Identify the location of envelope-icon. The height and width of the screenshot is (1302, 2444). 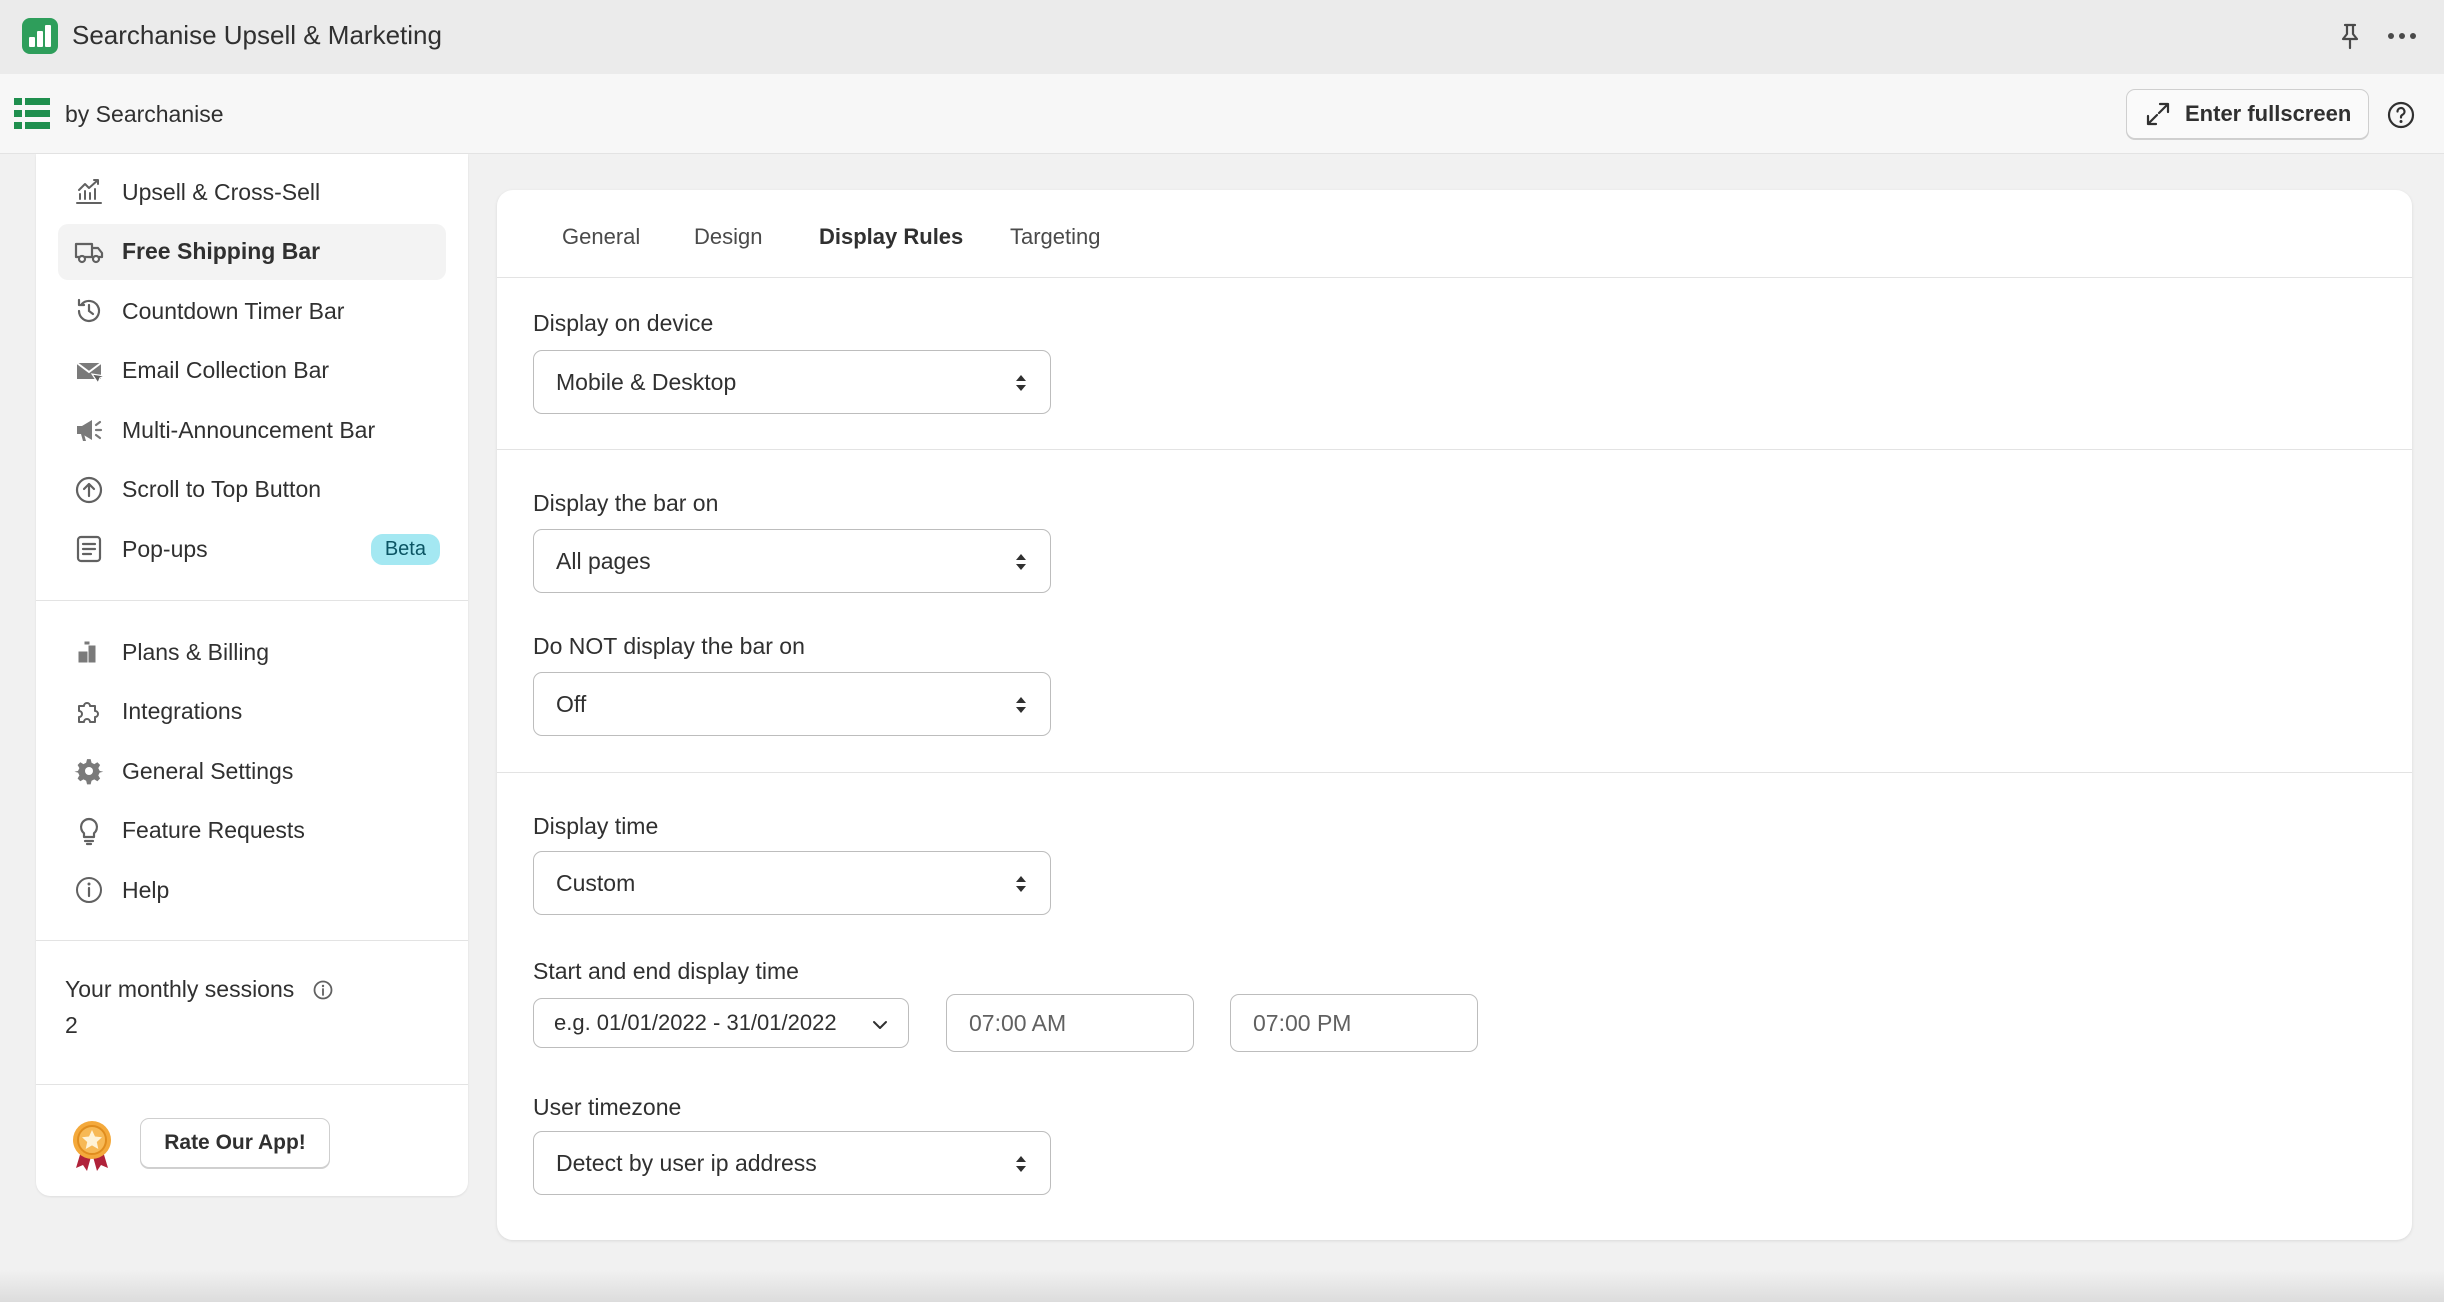
(90, 372).